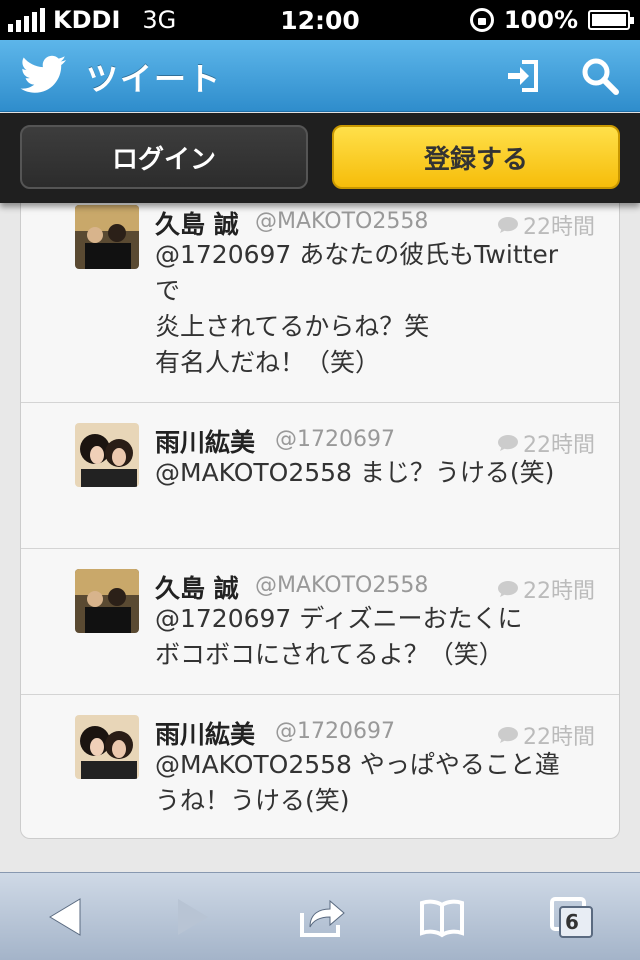 The height and width of the screenshot is (960, 640). Describe the element at coordinates (380, 783) in the screenshot. I see `tweet-text: @MAKOTO2558 やっぱやること違 うね！うける(笑)` at that location.